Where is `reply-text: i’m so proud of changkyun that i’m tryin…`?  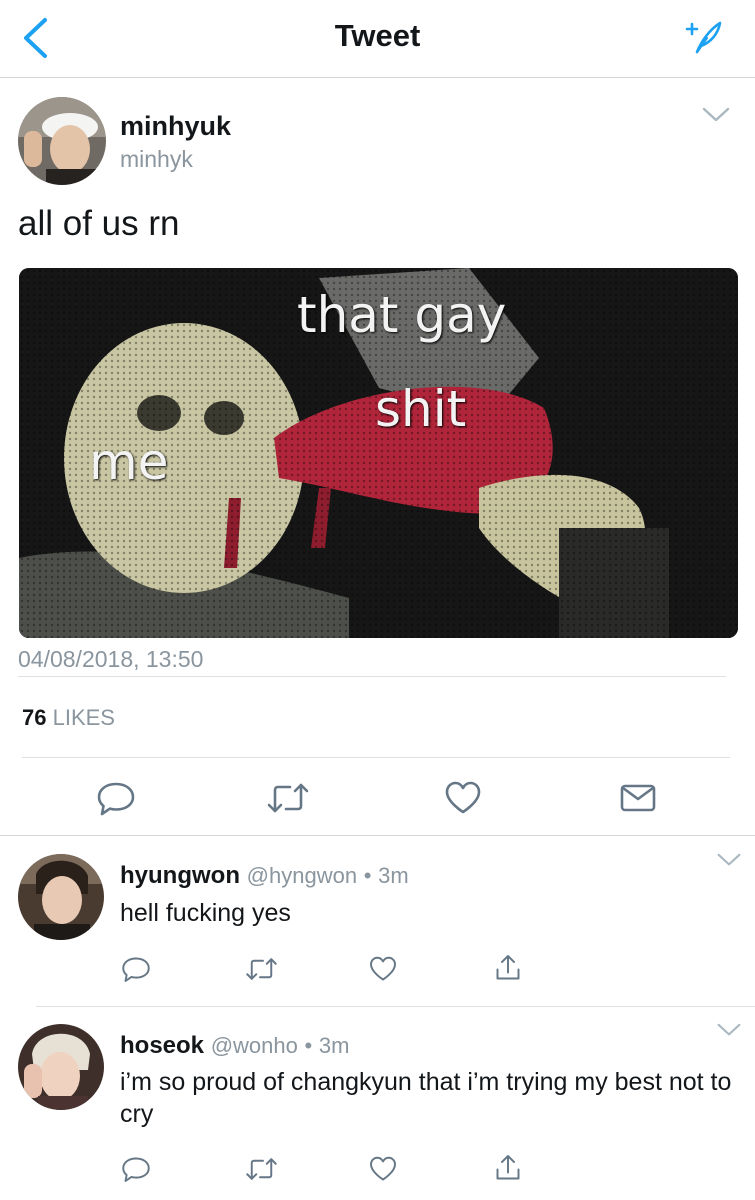
reply-text: i’m so proud of changkyun that i’m tryin… is located at coordinates (426, 1098).